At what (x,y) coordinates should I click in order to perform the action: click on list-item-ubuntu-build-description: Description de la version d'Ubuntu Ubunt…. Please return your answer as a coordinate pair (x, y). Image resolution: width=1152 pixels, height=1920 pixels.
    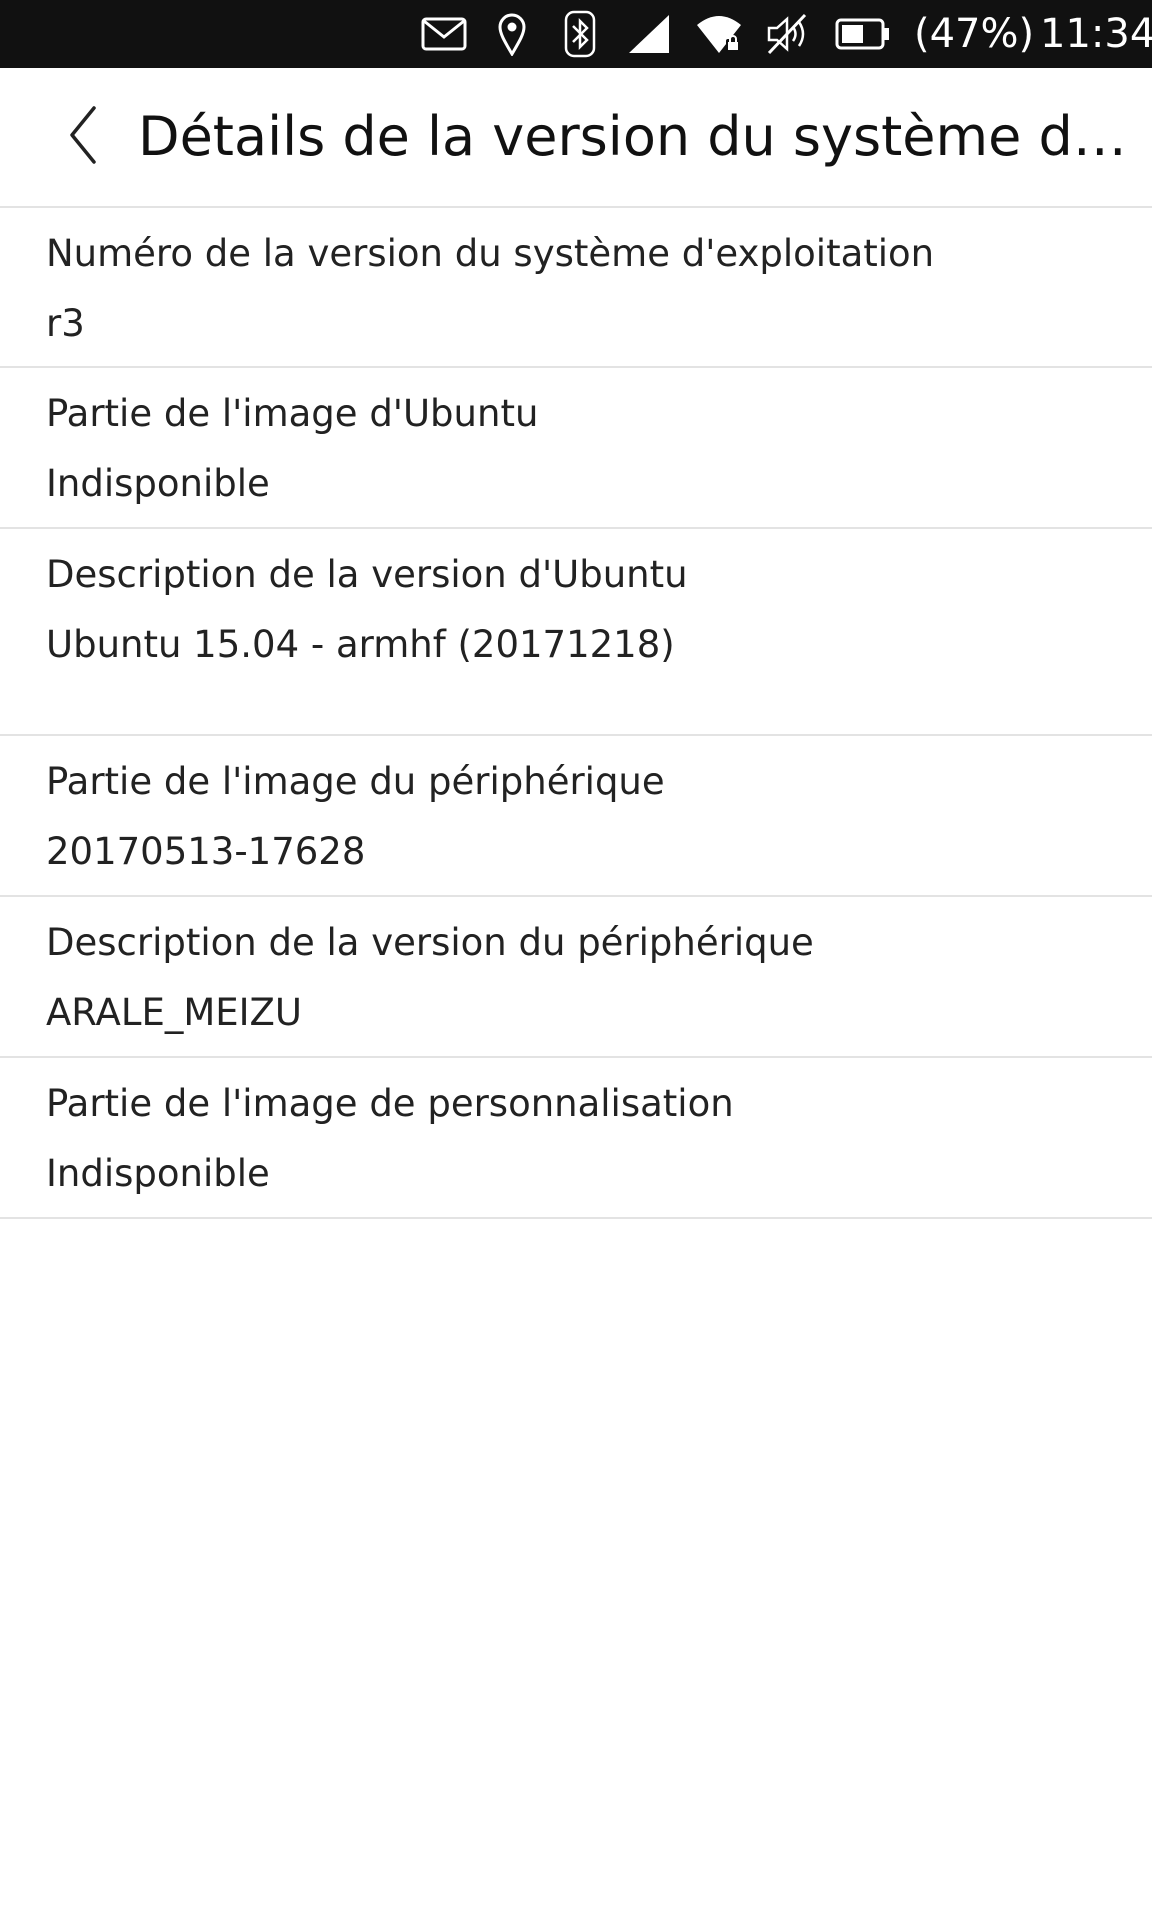
    Looking at the image, I should click on (576, 632).